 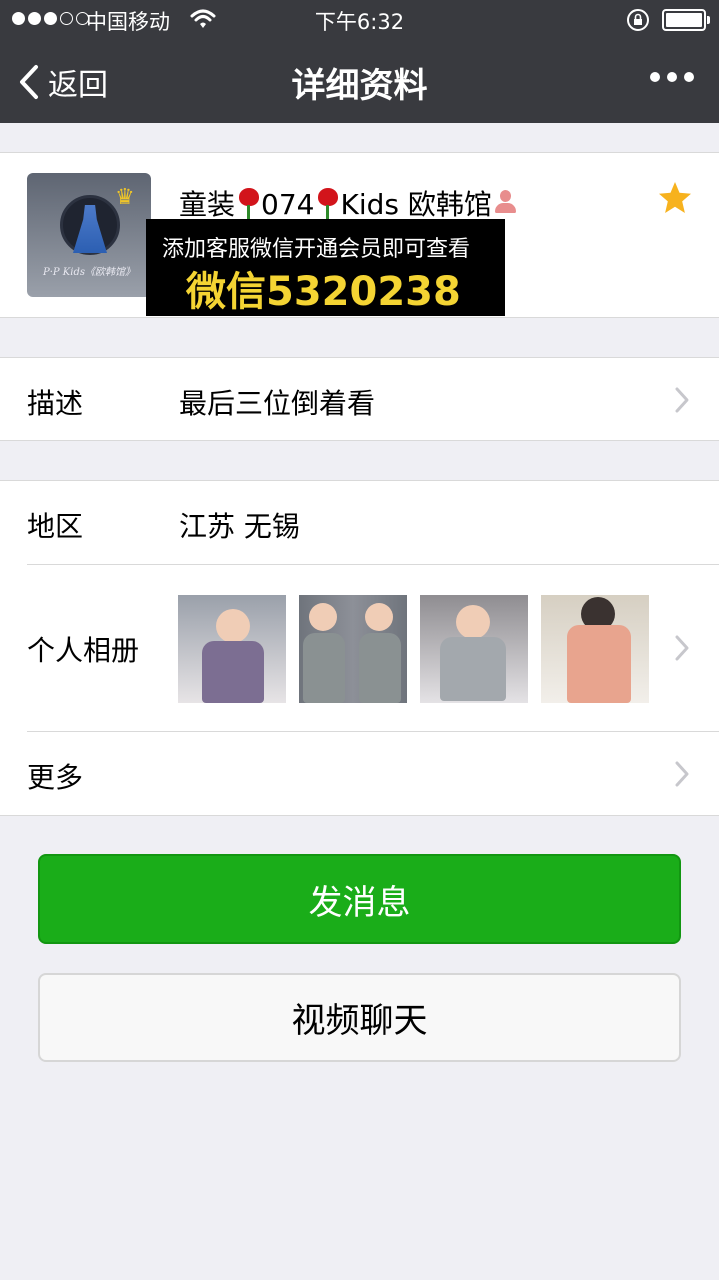 What do you see at coordinates (359, 899) in the screenshot?
I see `send-message-button: 发消息` at bounding box center [359, 899].